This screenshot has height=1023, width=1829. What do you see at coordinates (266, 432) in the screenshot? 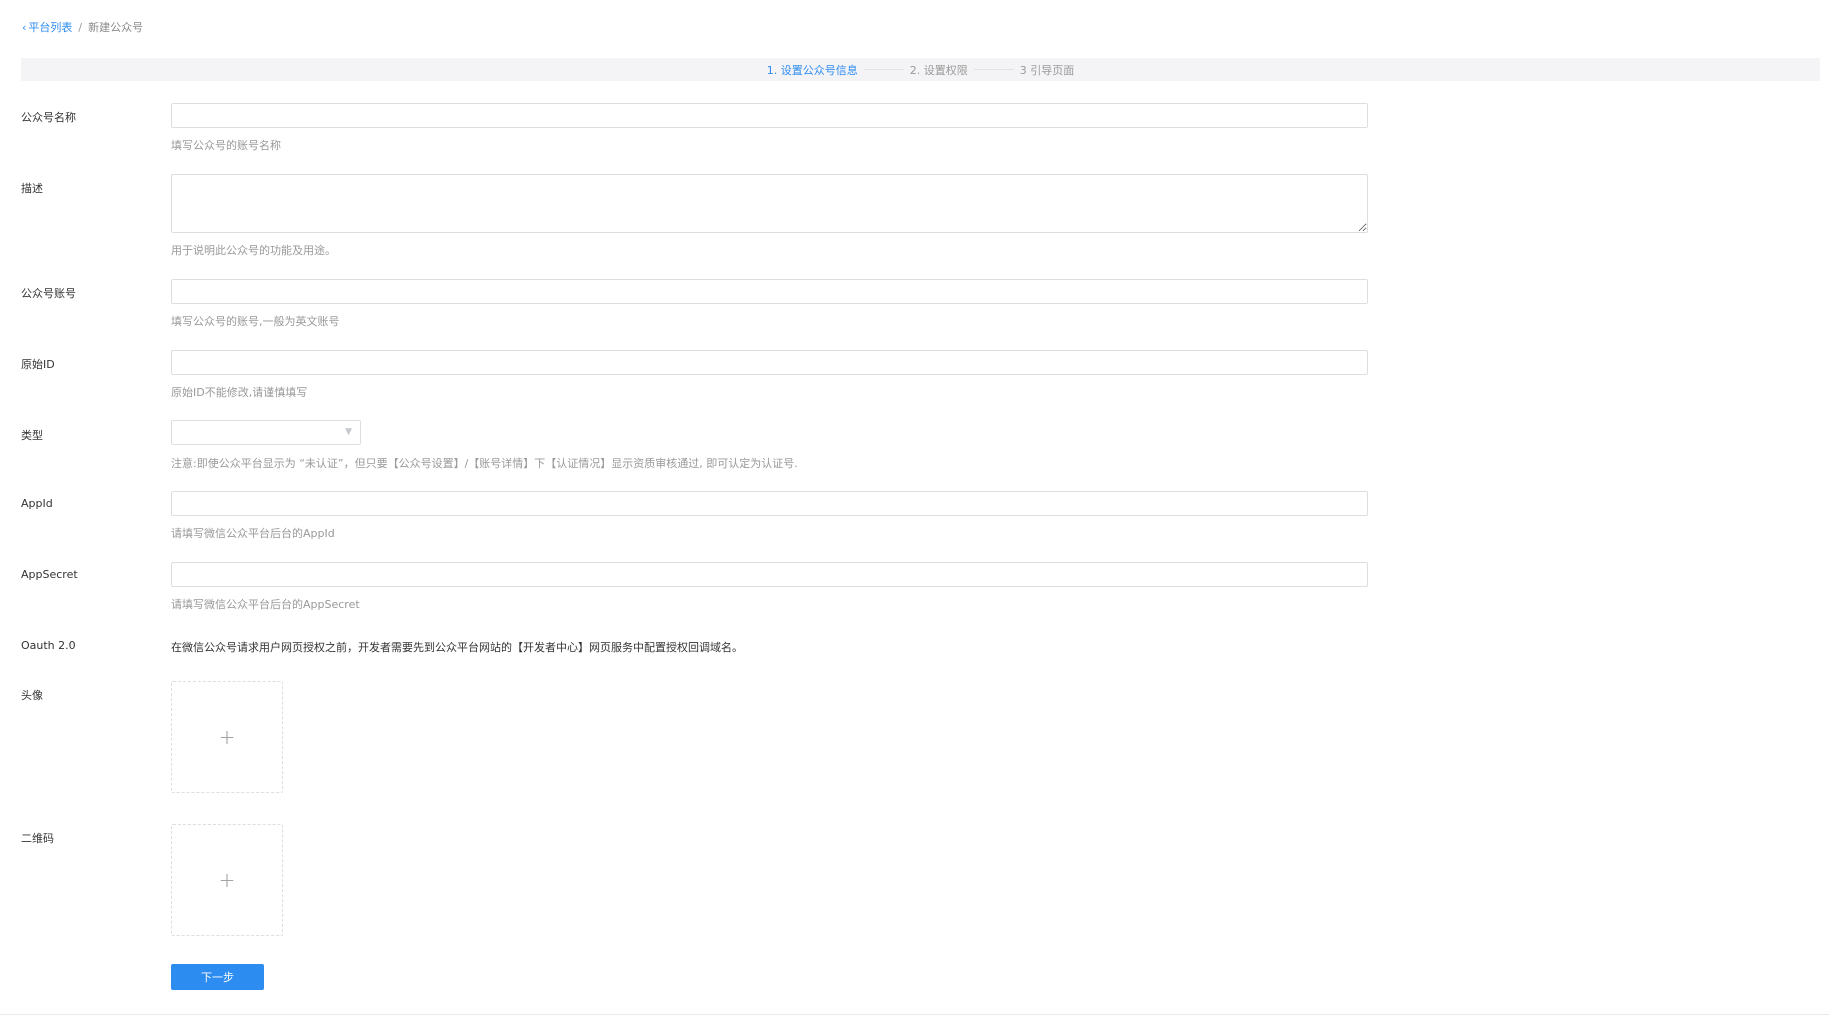
I see `type-select: ▼` at bounding box center [266, 432].